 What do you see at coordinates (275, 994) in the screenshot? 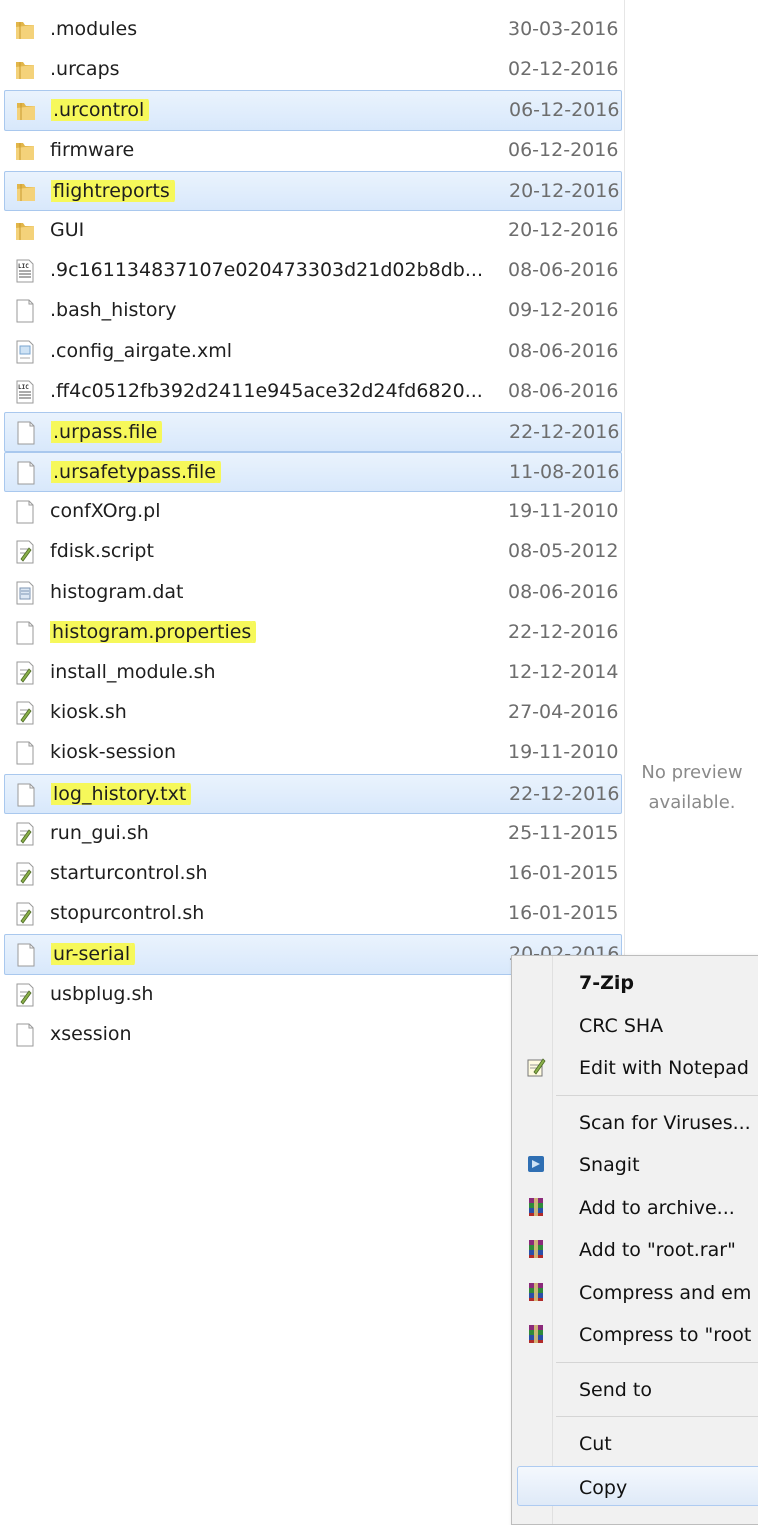
I see `file-name: usbplug.sh` at bounding box center [275, 994].